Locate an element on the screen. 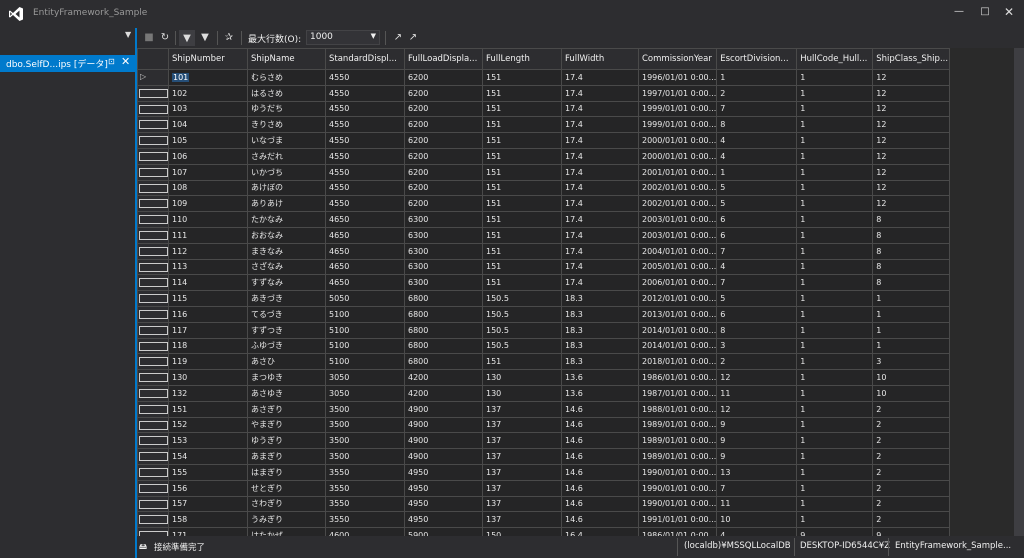 This screenshot has height=558, width=1024. table-cell: 7 is located at coordinates (757, 109).